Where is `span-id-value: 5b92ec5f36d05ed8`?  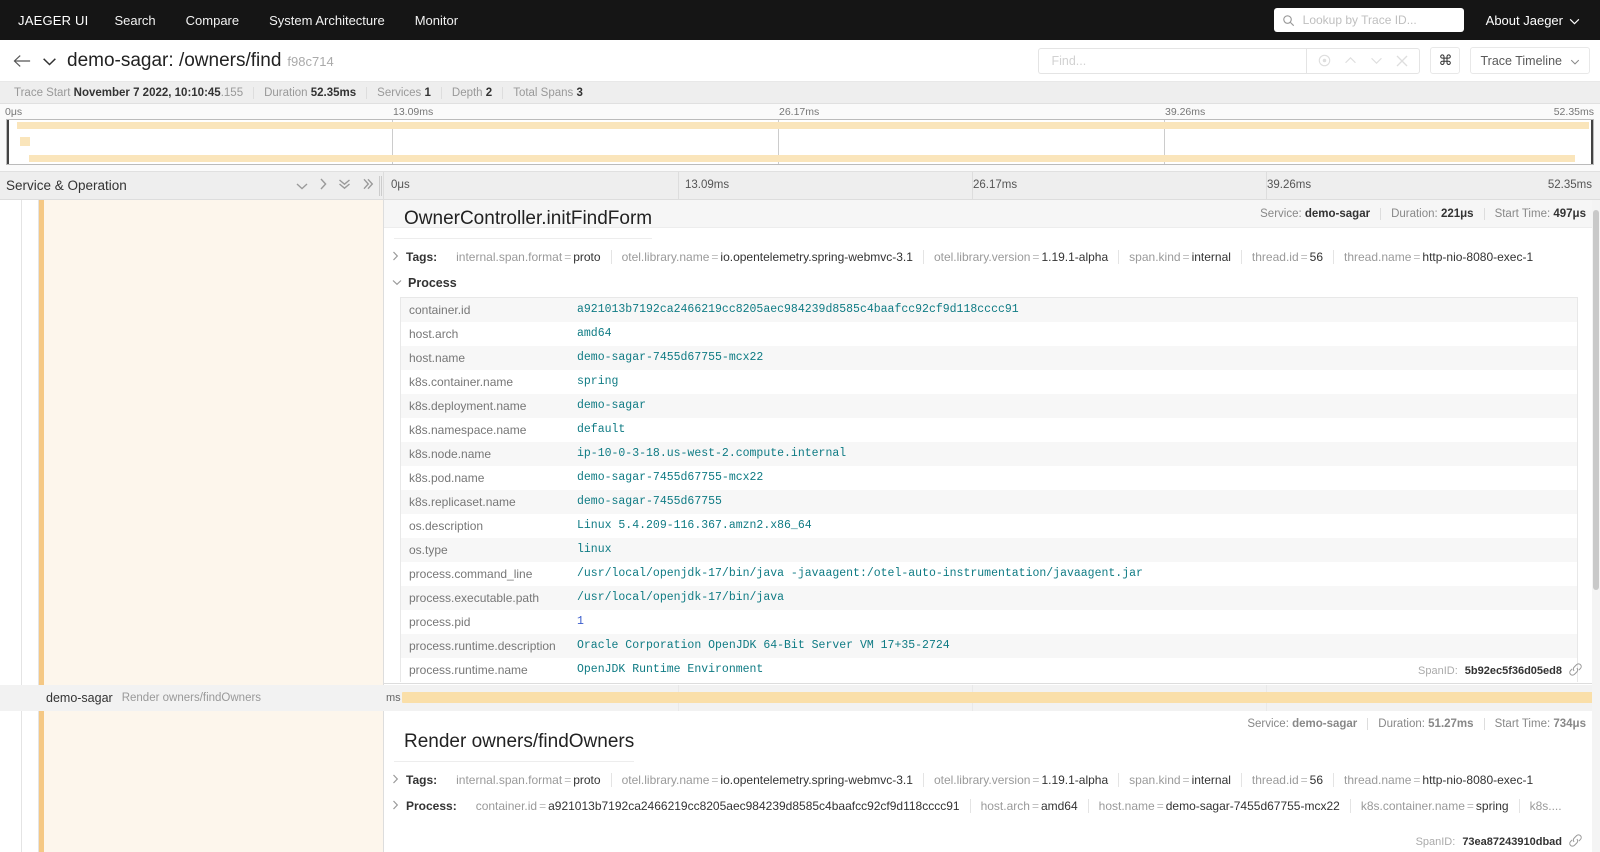 span-id-value: 5b92ec5f36d05ed8 is located at coordinates (1513, 671).